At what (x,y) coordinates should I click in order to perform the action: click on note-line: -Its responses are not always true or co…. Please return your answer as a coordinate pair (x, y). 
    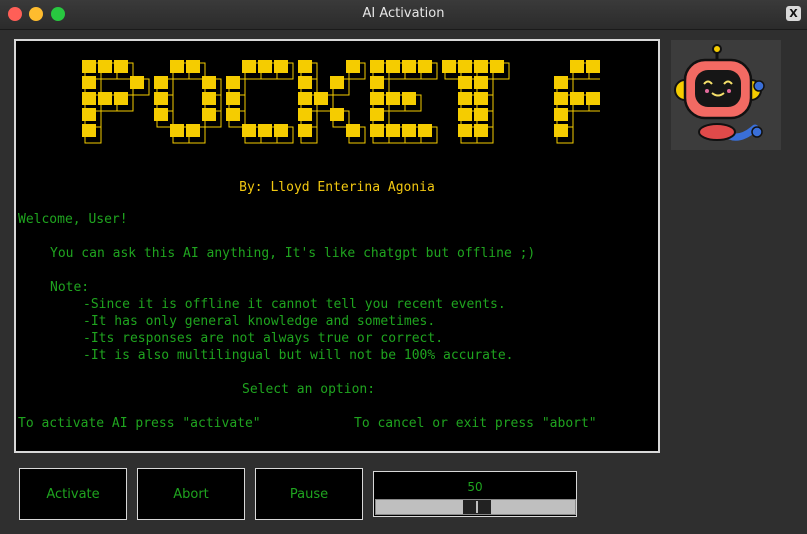
    Looking at the image, I should click on (263, 338).